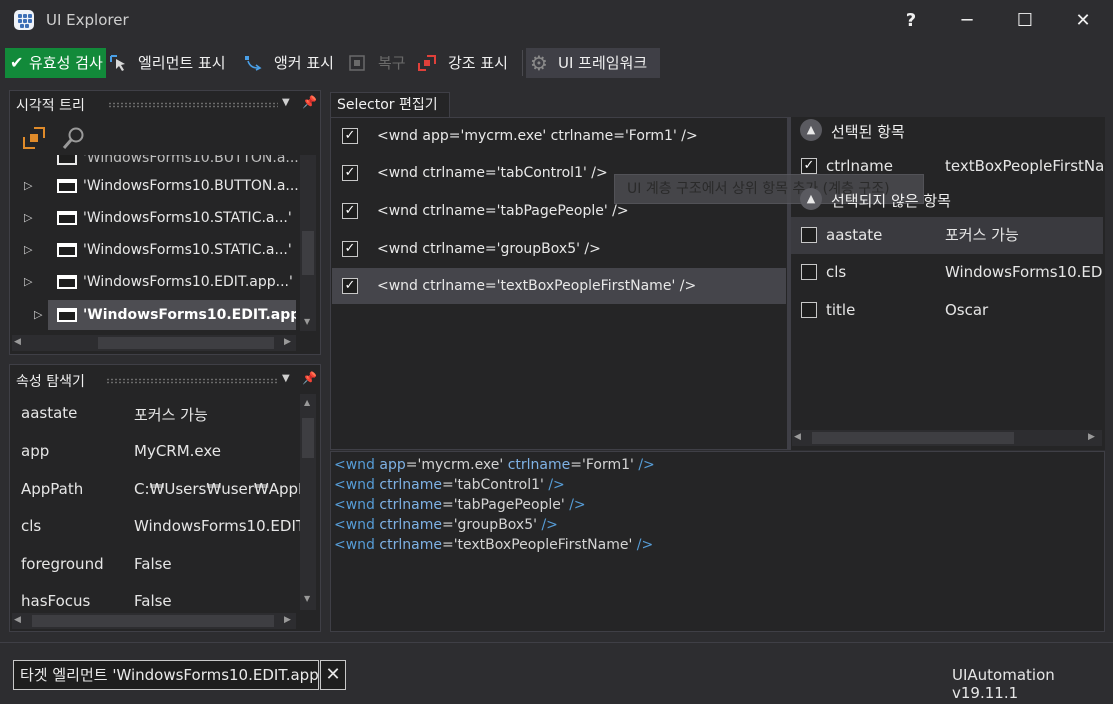 This screenshot has width=1113, height=704. I want to click on node-text: <wnd ctrlname='groupBox5' />, so click(489, 249).